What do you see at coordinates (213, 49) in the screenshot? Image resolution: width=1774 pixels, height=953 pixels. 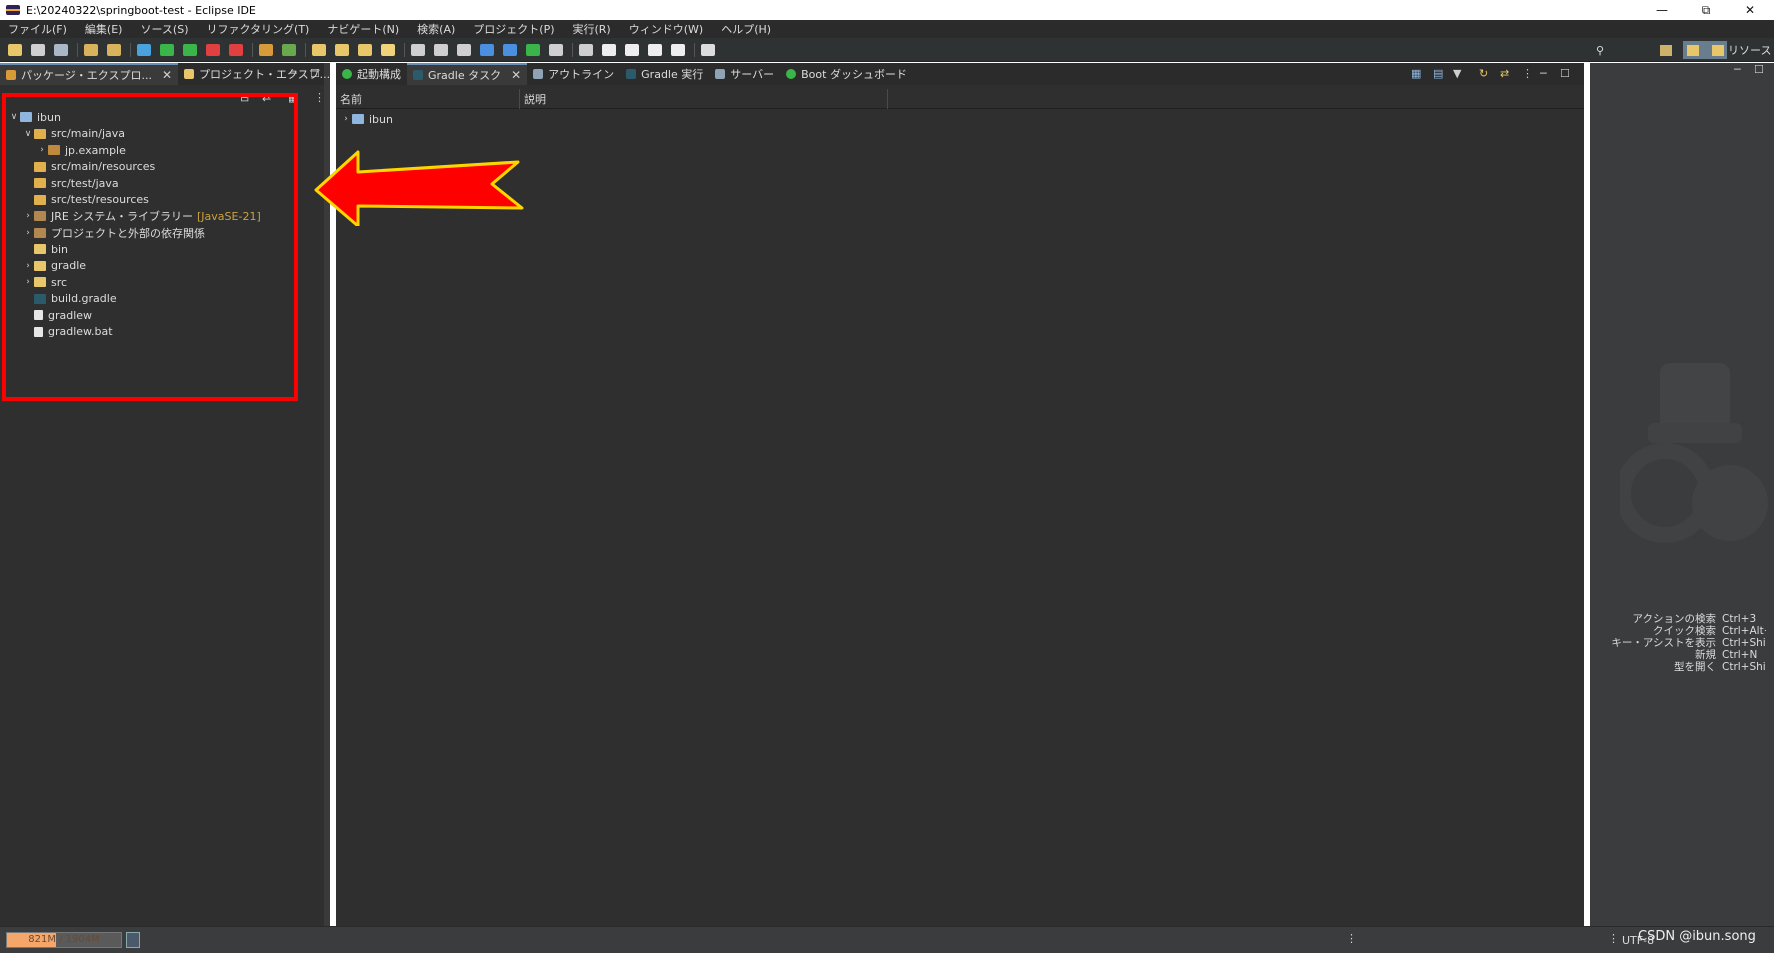 I see `stop-icon` at bounding box center [213, 49].